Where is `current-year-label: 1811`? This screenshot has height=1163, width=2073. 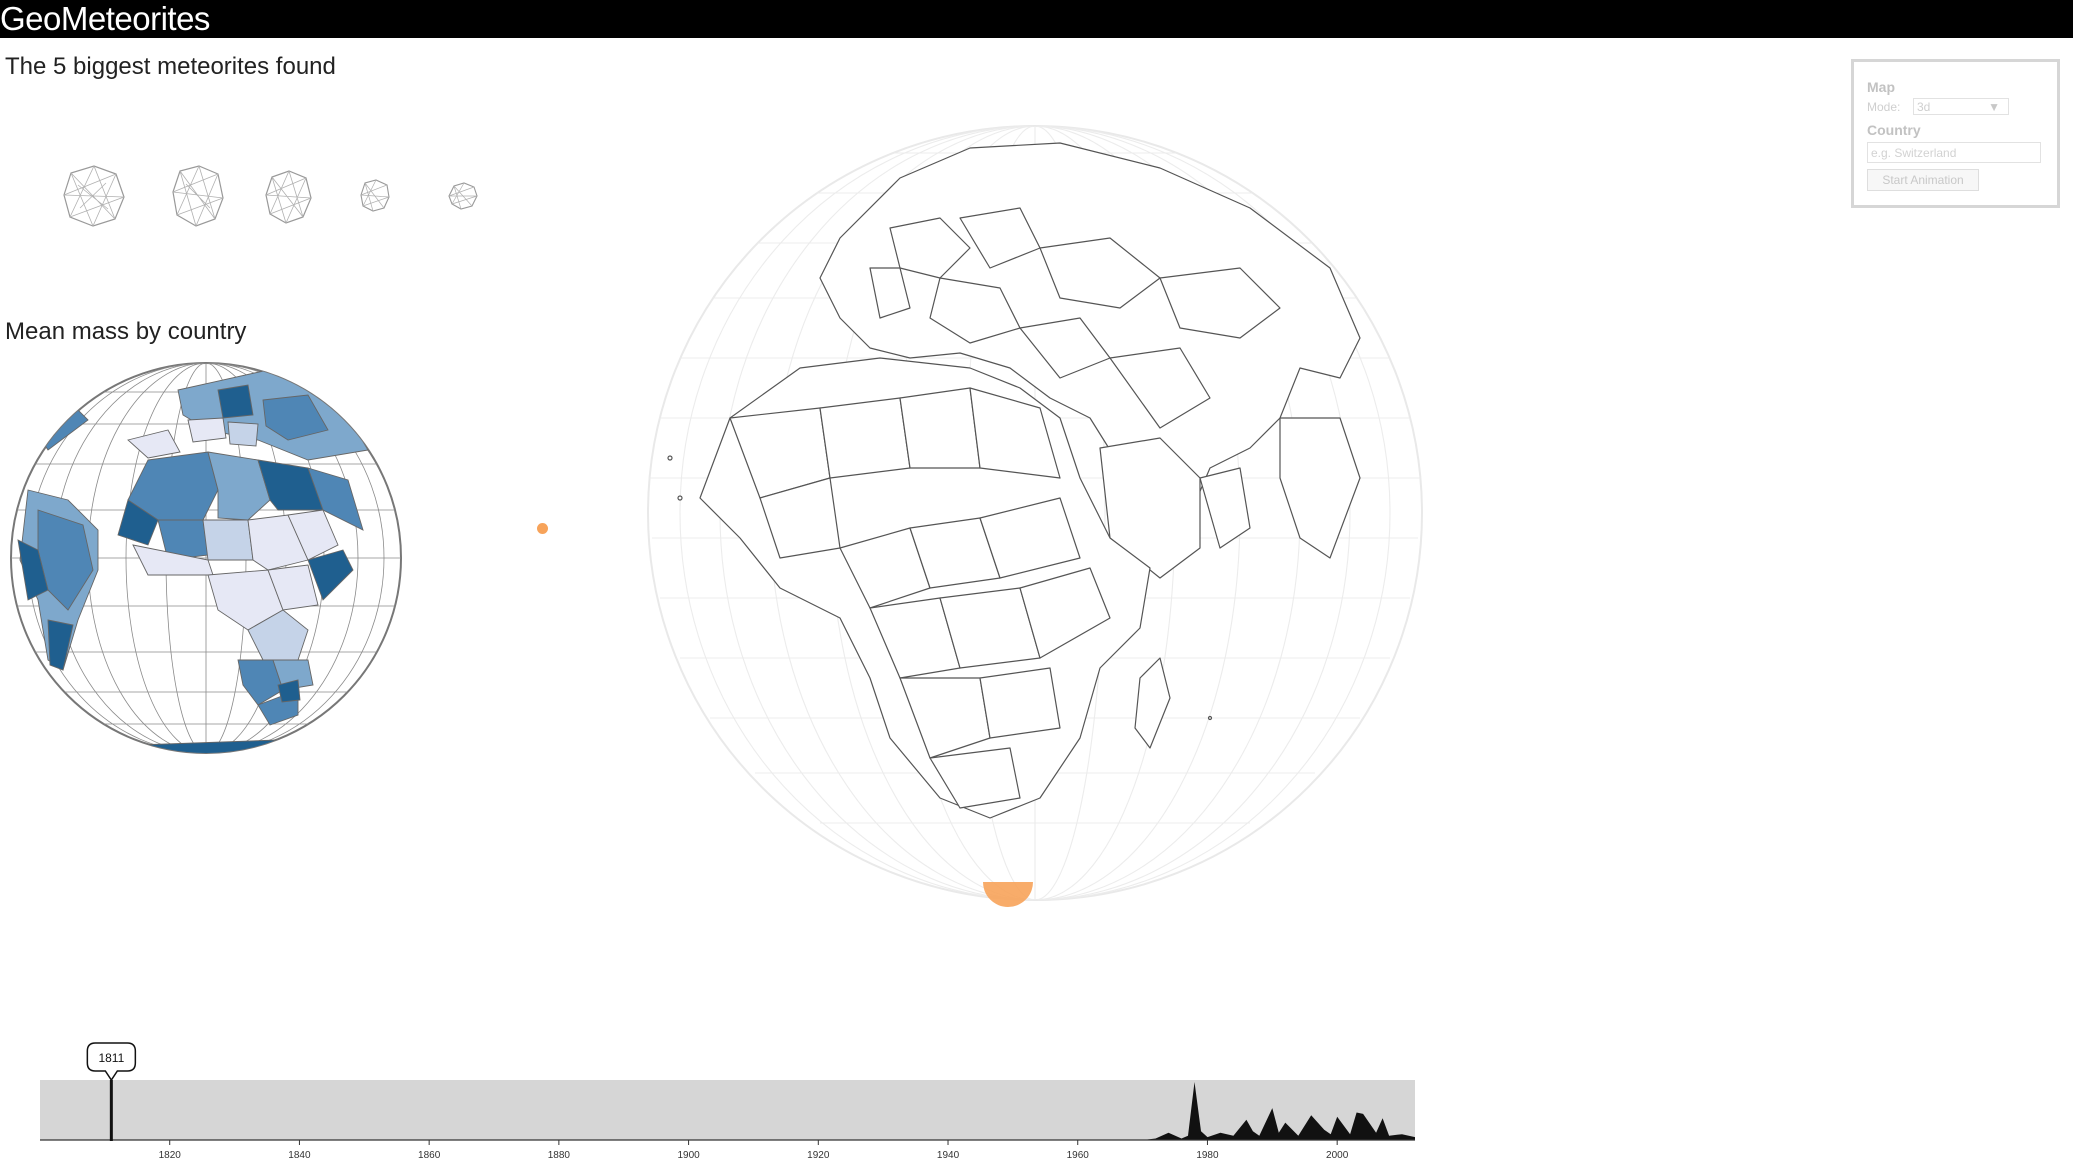
current-year-label: 1811 is located at coordinates (111, 1058).